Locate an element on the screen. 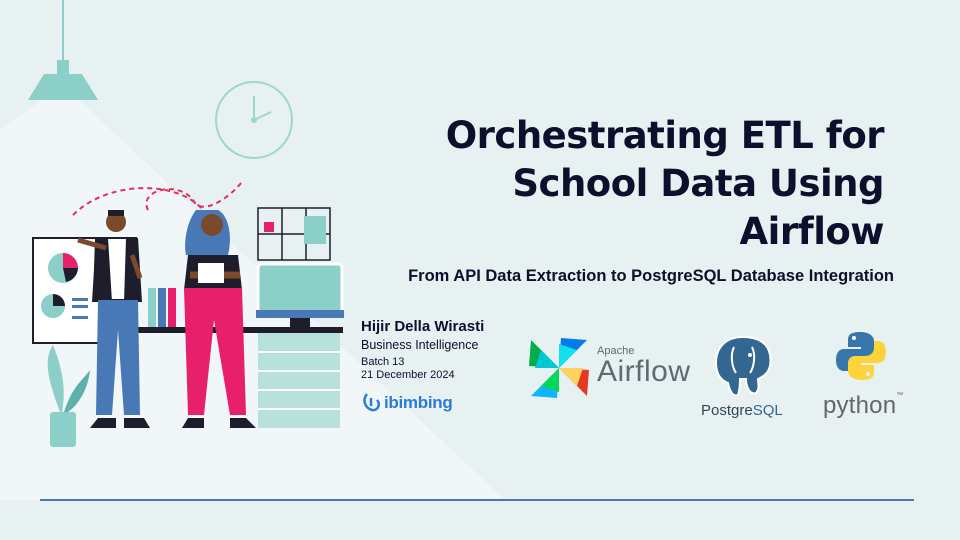 The width and height of the screenshot is (960, 540). presentation-date: 21 December 2024 is located at coordinates (408, 375).